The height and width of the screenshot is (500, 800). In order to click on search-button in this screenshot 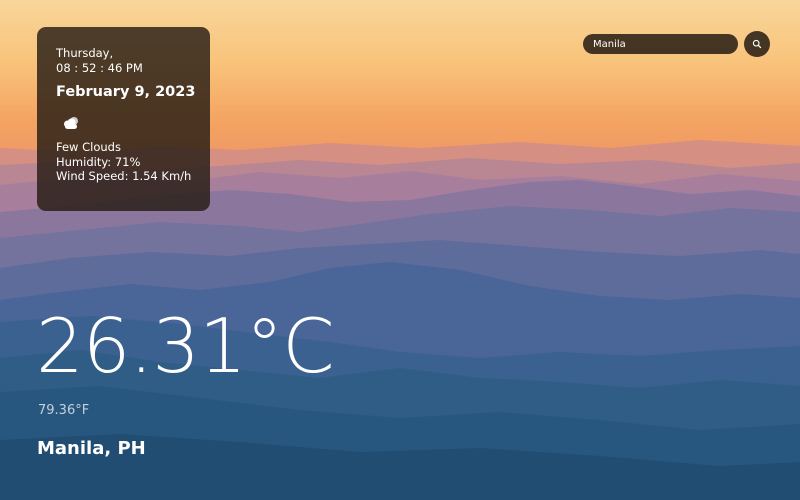, I will do `click(757, 44)`.